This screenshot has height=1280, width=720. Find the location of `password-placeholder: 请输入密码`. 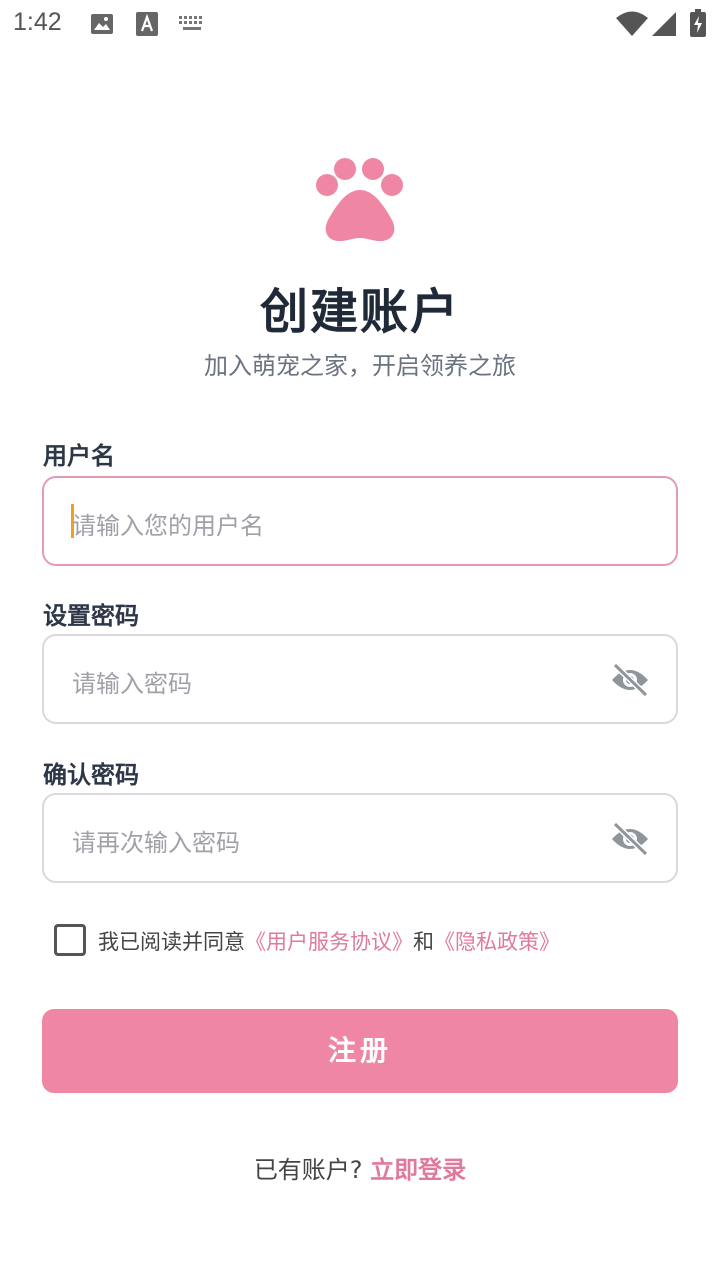

password-placeholder: 请输入密码 is located at coordinates (132, 684).